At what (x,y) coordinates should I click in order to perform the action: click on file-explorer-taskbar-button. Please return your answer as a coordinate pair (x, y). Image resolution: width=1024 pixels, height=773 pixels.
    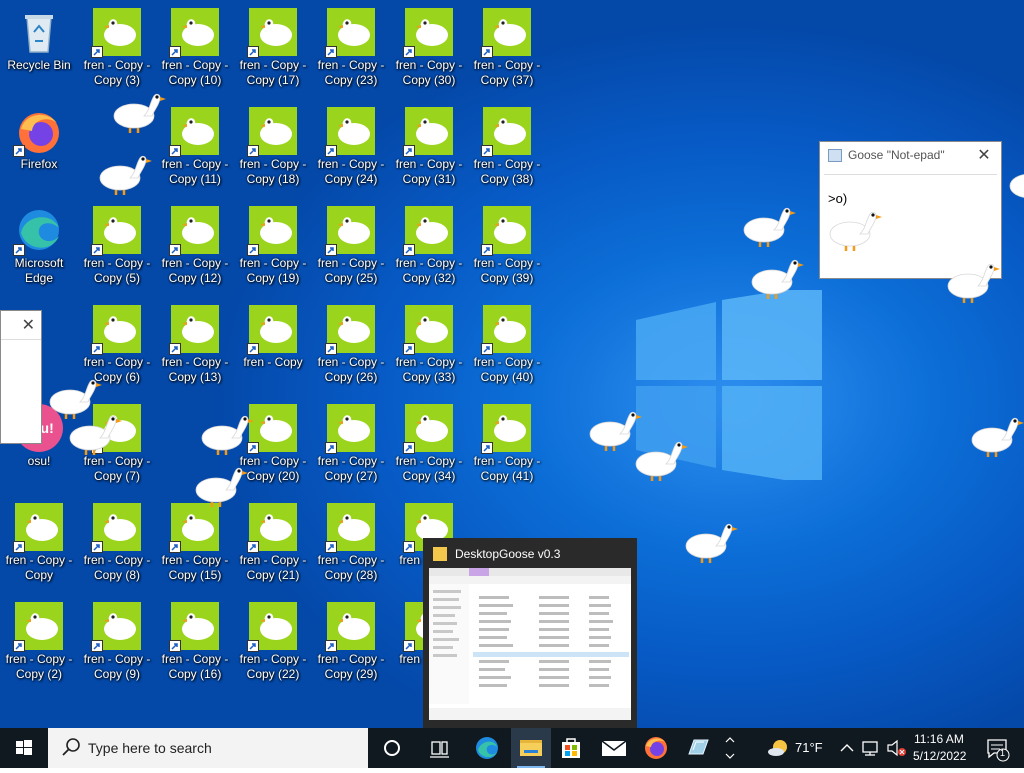
    Looking at the image, I should click on (531, 748).